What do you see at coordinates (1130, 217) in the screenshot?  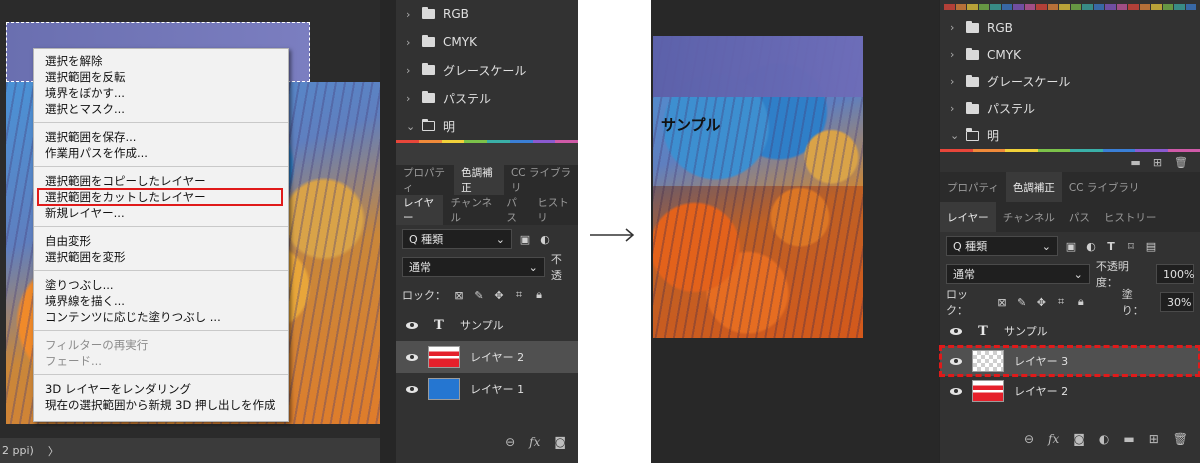 I see `layer-panel-tab: ヒストリー` at bounding box center [1130, 217].